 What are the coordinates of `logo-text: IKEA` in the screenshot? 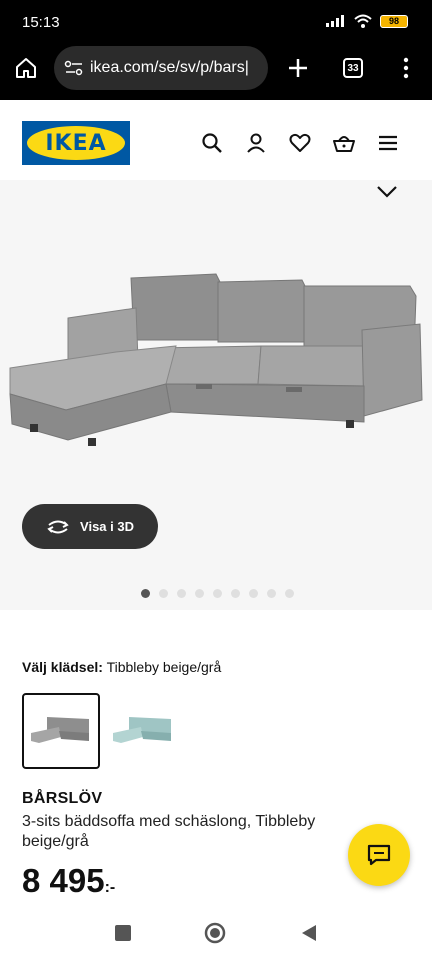 It's located at (76, 143).